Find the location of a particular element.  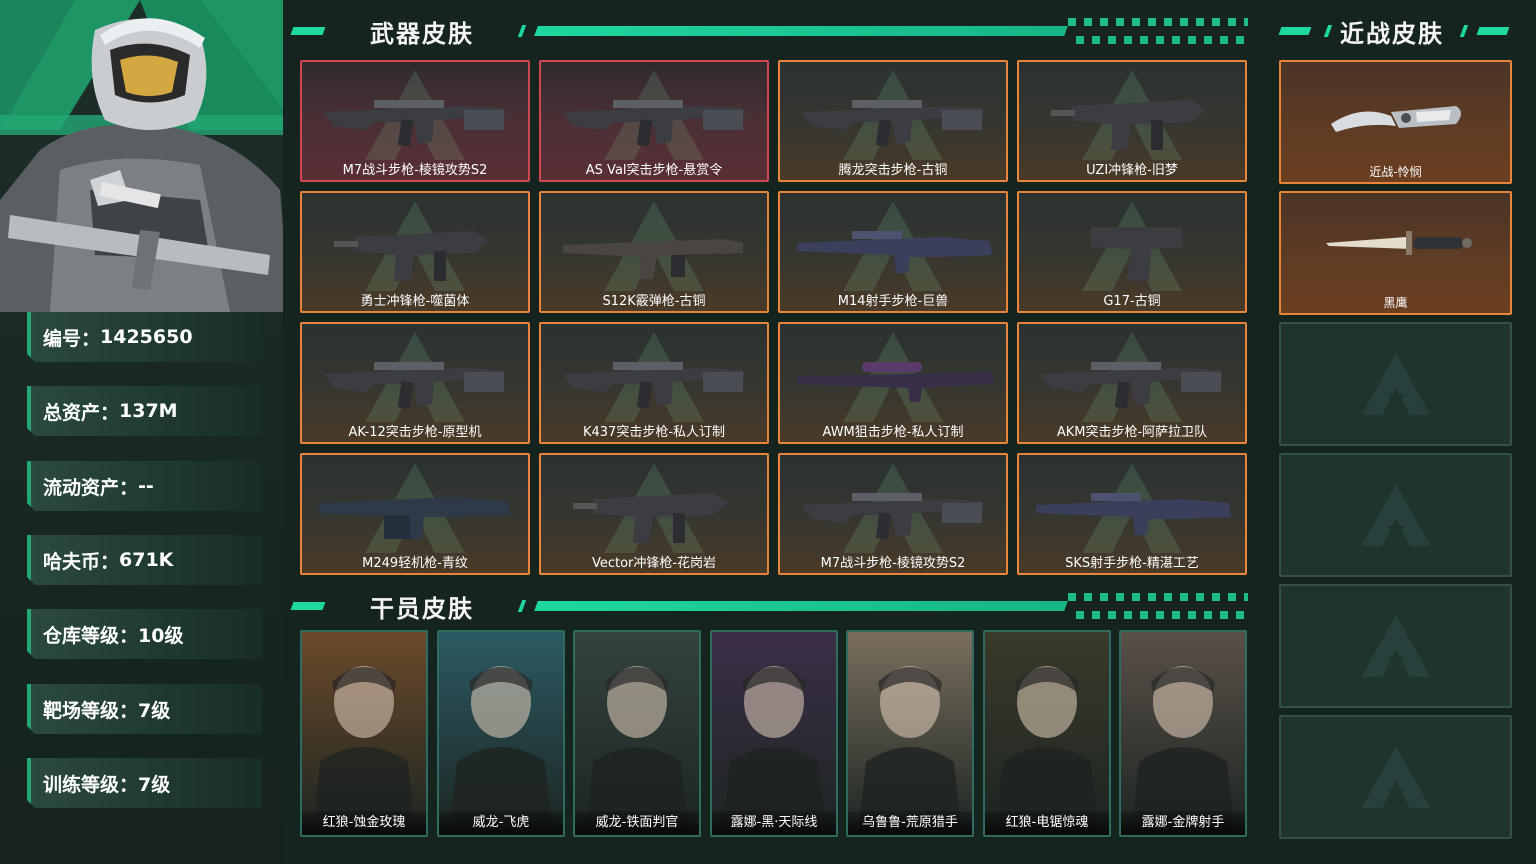

stat-label: 哈夫币： is located at coordinates (81, 561).